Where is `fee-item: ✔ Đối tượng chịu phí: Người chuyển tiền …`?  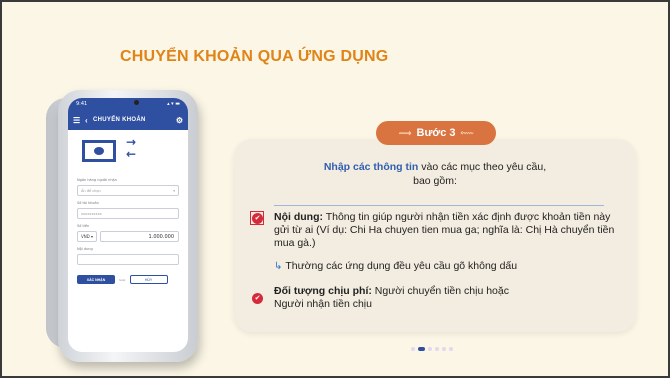 fee-item: ✔ Đối tượng chịu phí: Người chuyển tiền … is located at coordinates (438, 298).